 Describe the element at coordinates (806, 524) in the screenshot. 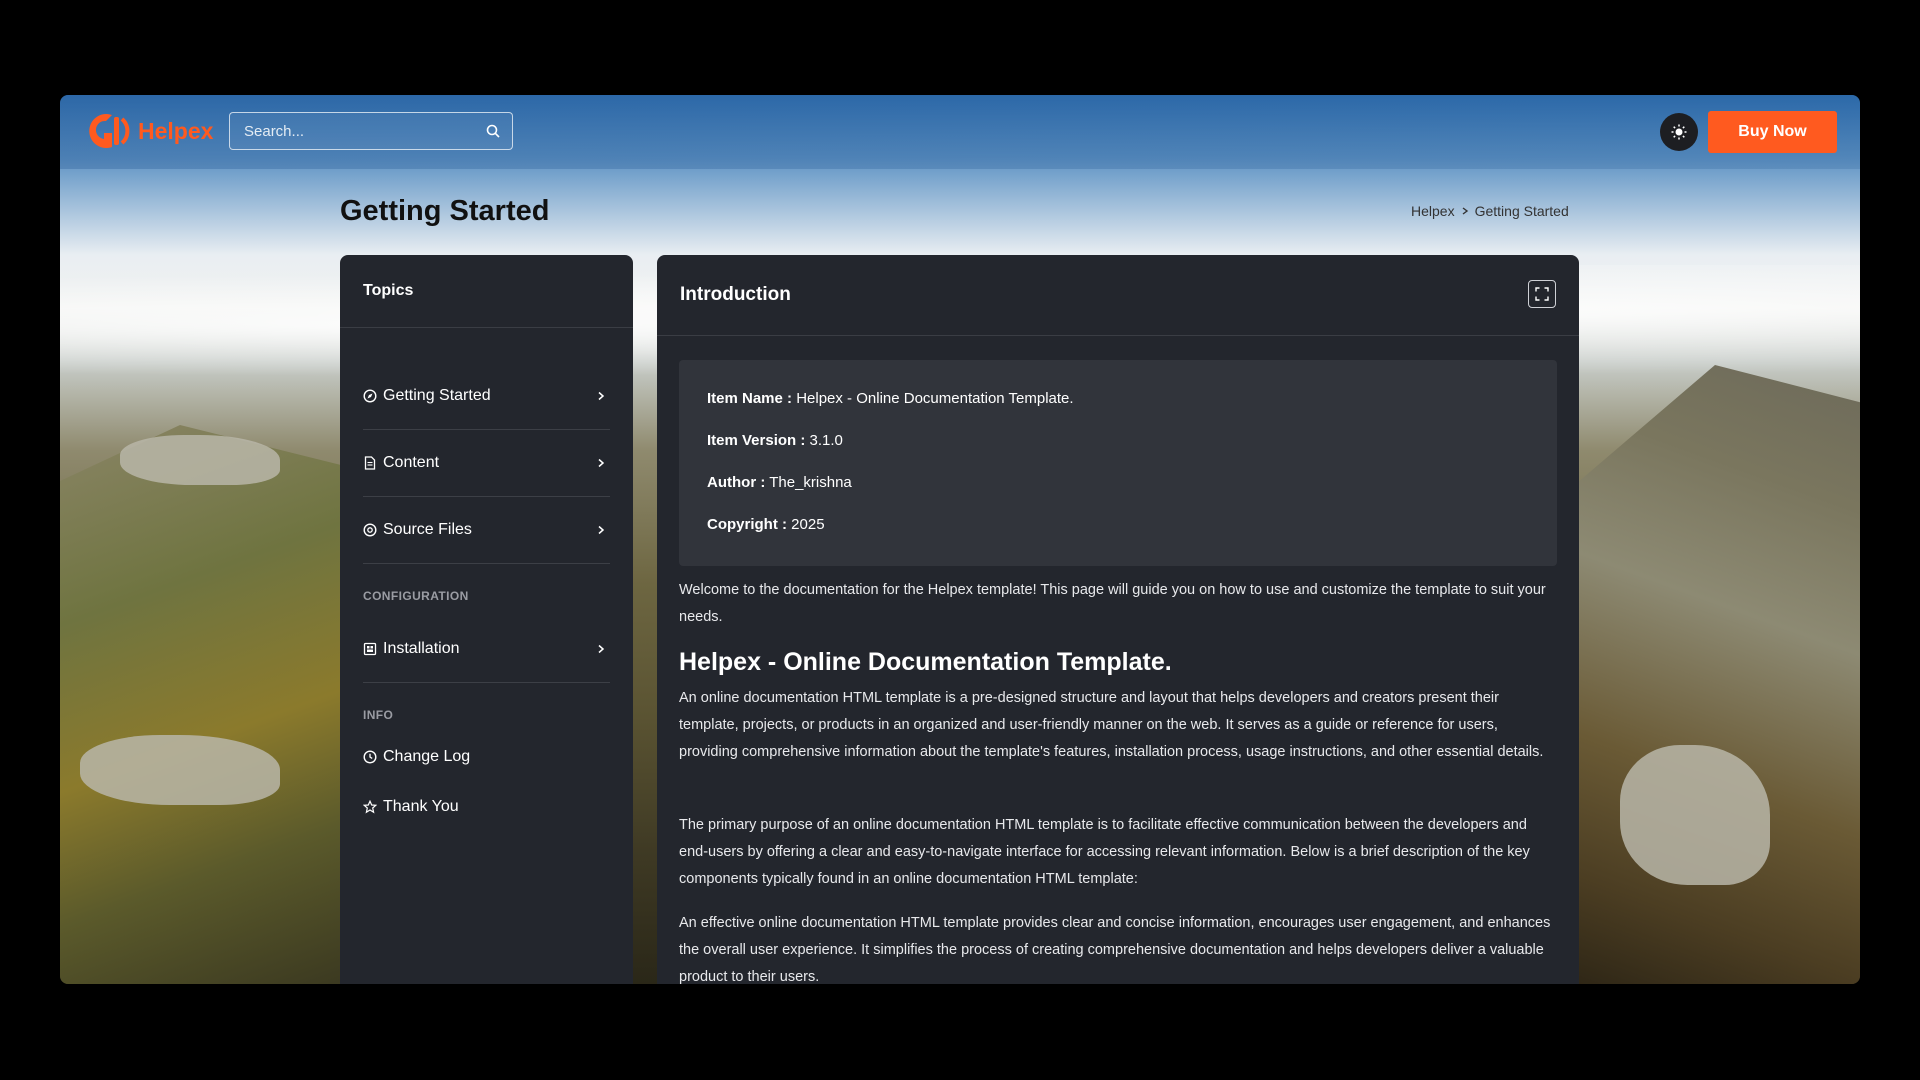

I see `info-value: 2025` at that location.